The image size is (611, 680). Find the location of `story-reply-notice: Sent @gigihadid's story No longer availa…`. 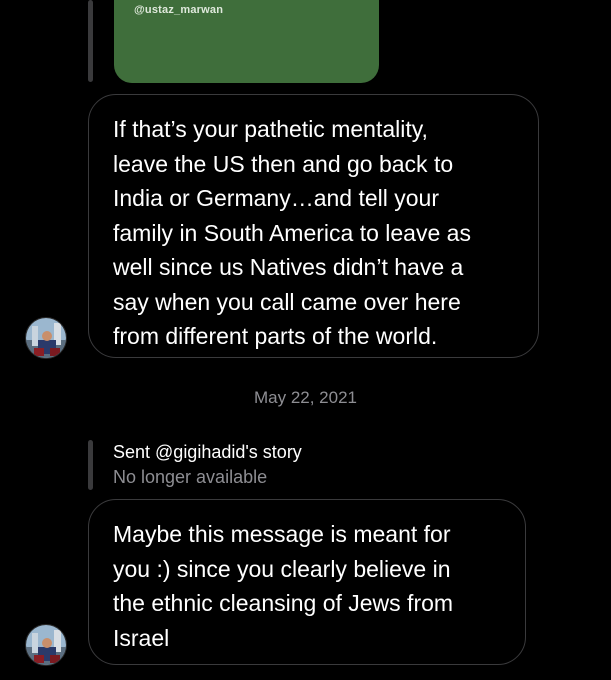

story-reply-notice: Sent @gigihadid's story No longer availa… is located at coordinates (207, 464).